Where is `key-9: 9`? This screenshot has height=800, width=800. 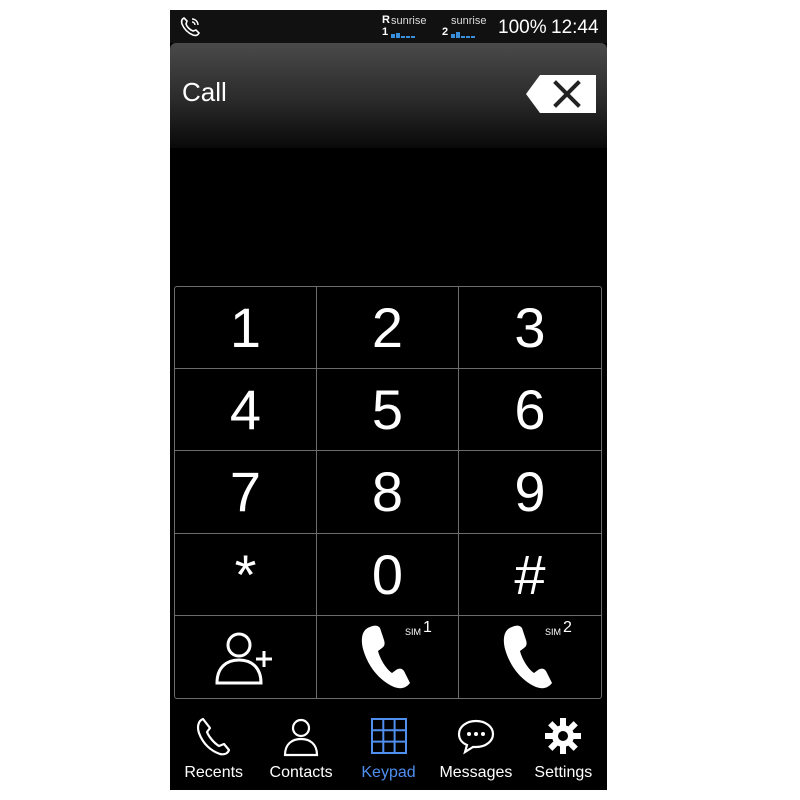 key-9: 9 is located at coordinates (530, 492).